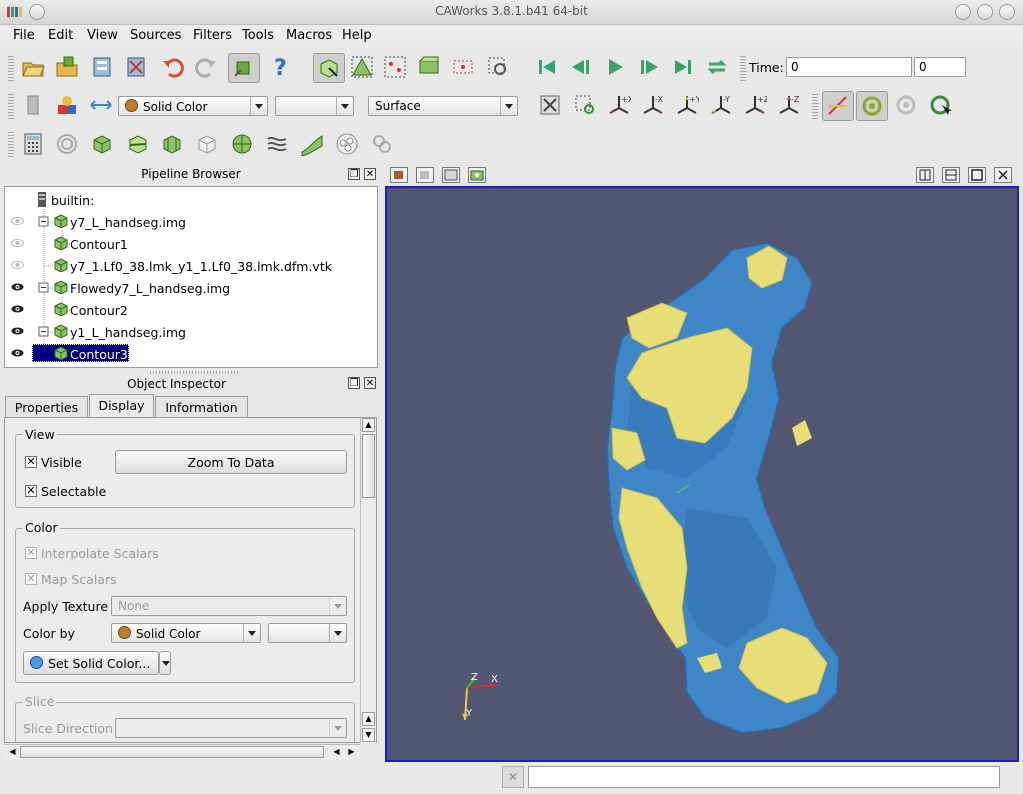 The image size is (1023, 794). I want to click on pick-center-icon, so click(940, 105).